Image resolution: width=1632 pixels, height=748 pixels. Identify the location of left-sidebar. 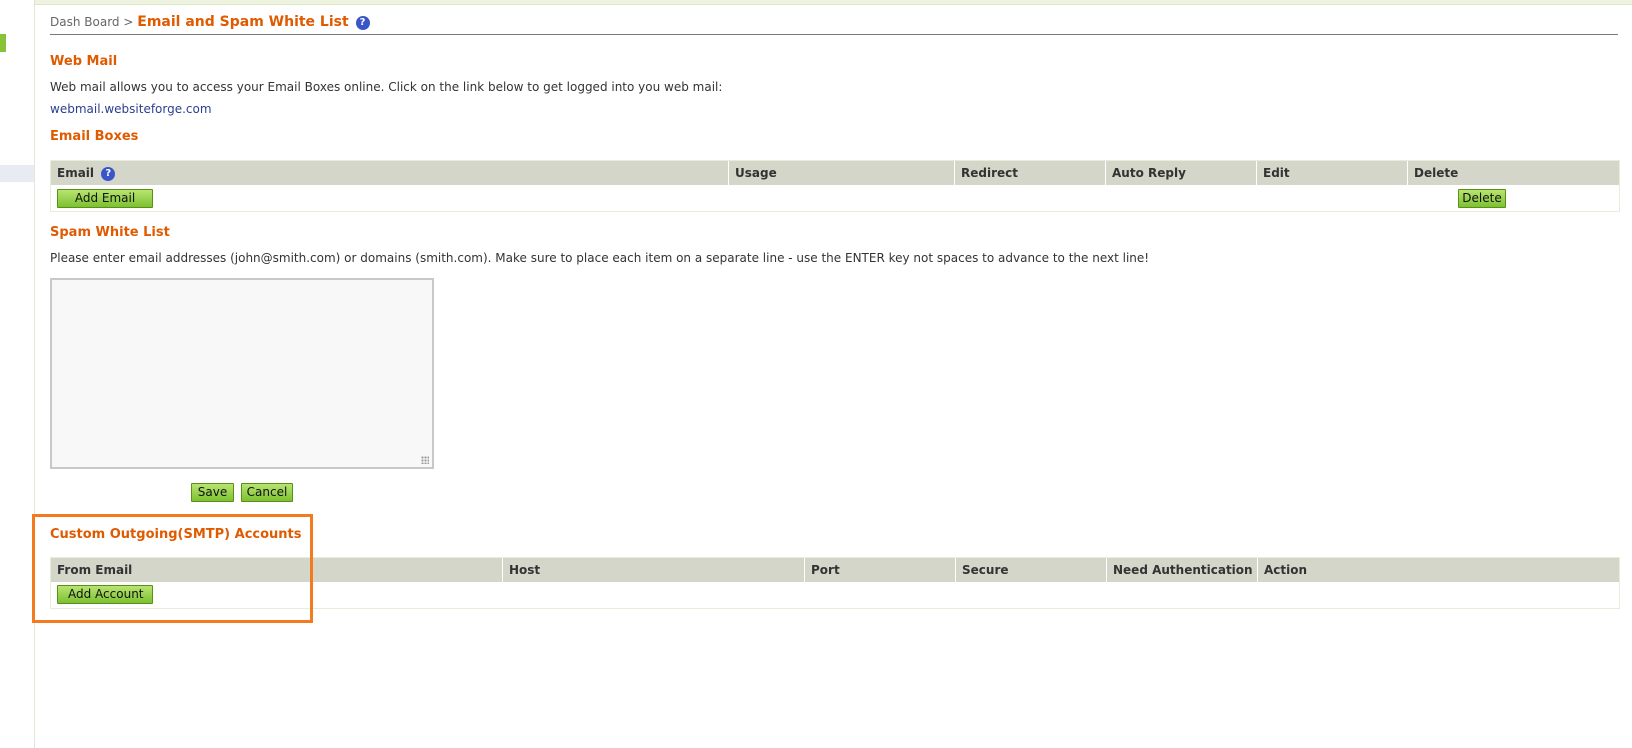
(17, 374).